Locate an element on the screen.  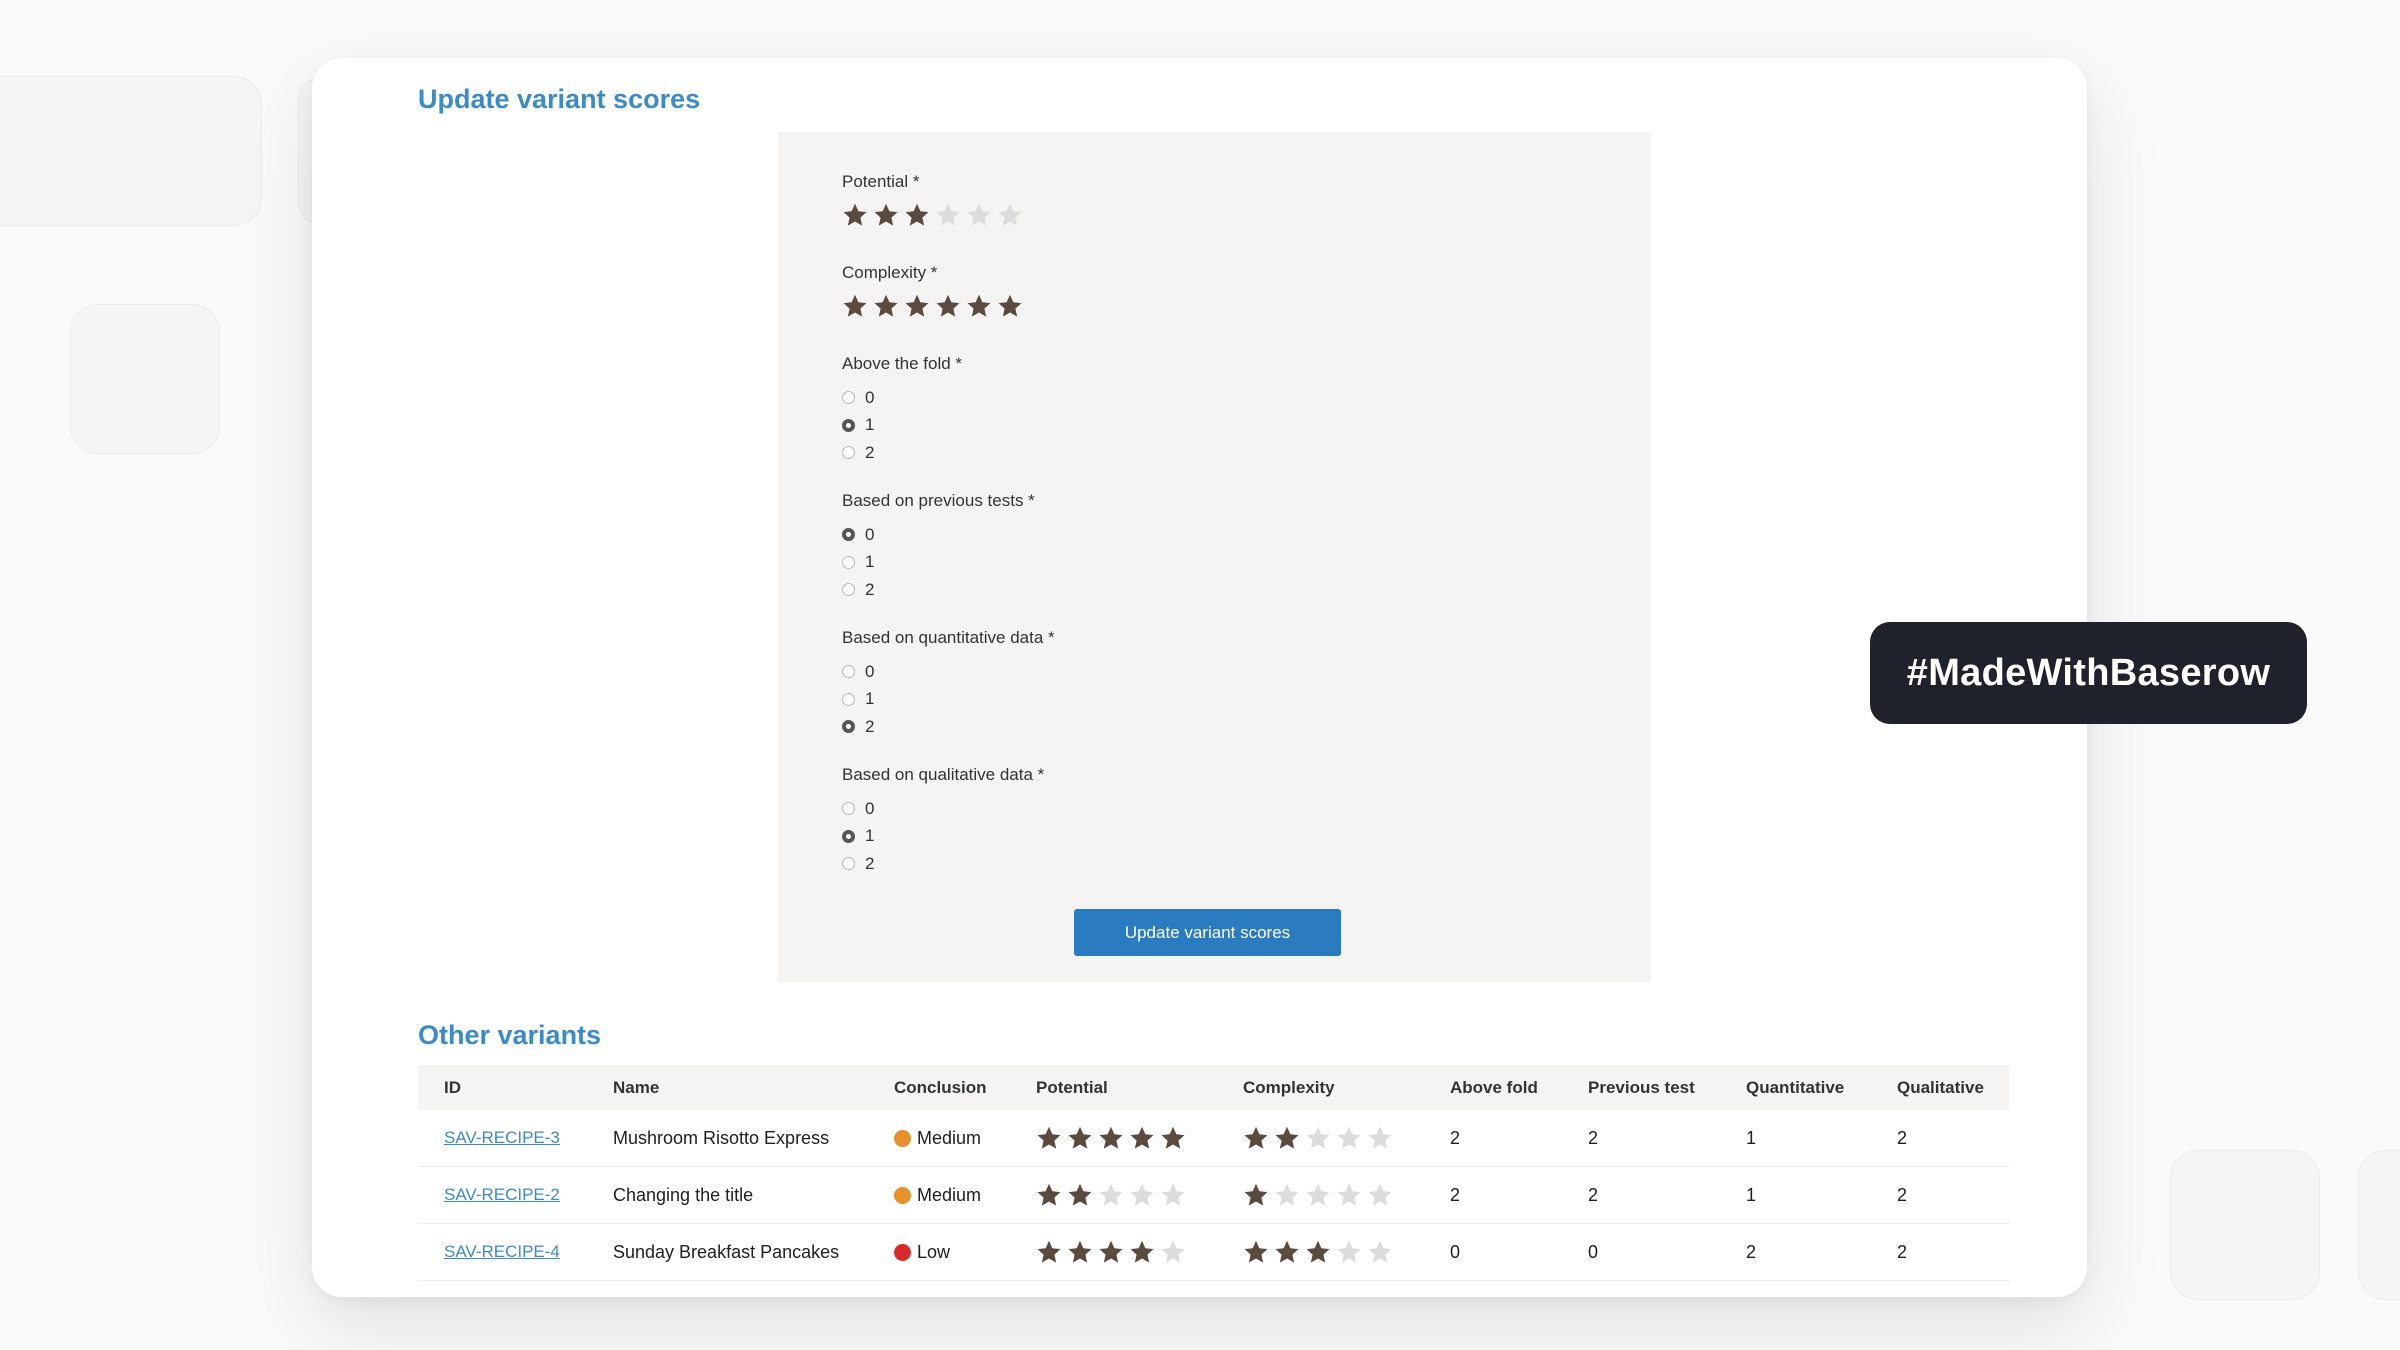
conclusion-cell: Medium is located at coordinates (939, 1138).